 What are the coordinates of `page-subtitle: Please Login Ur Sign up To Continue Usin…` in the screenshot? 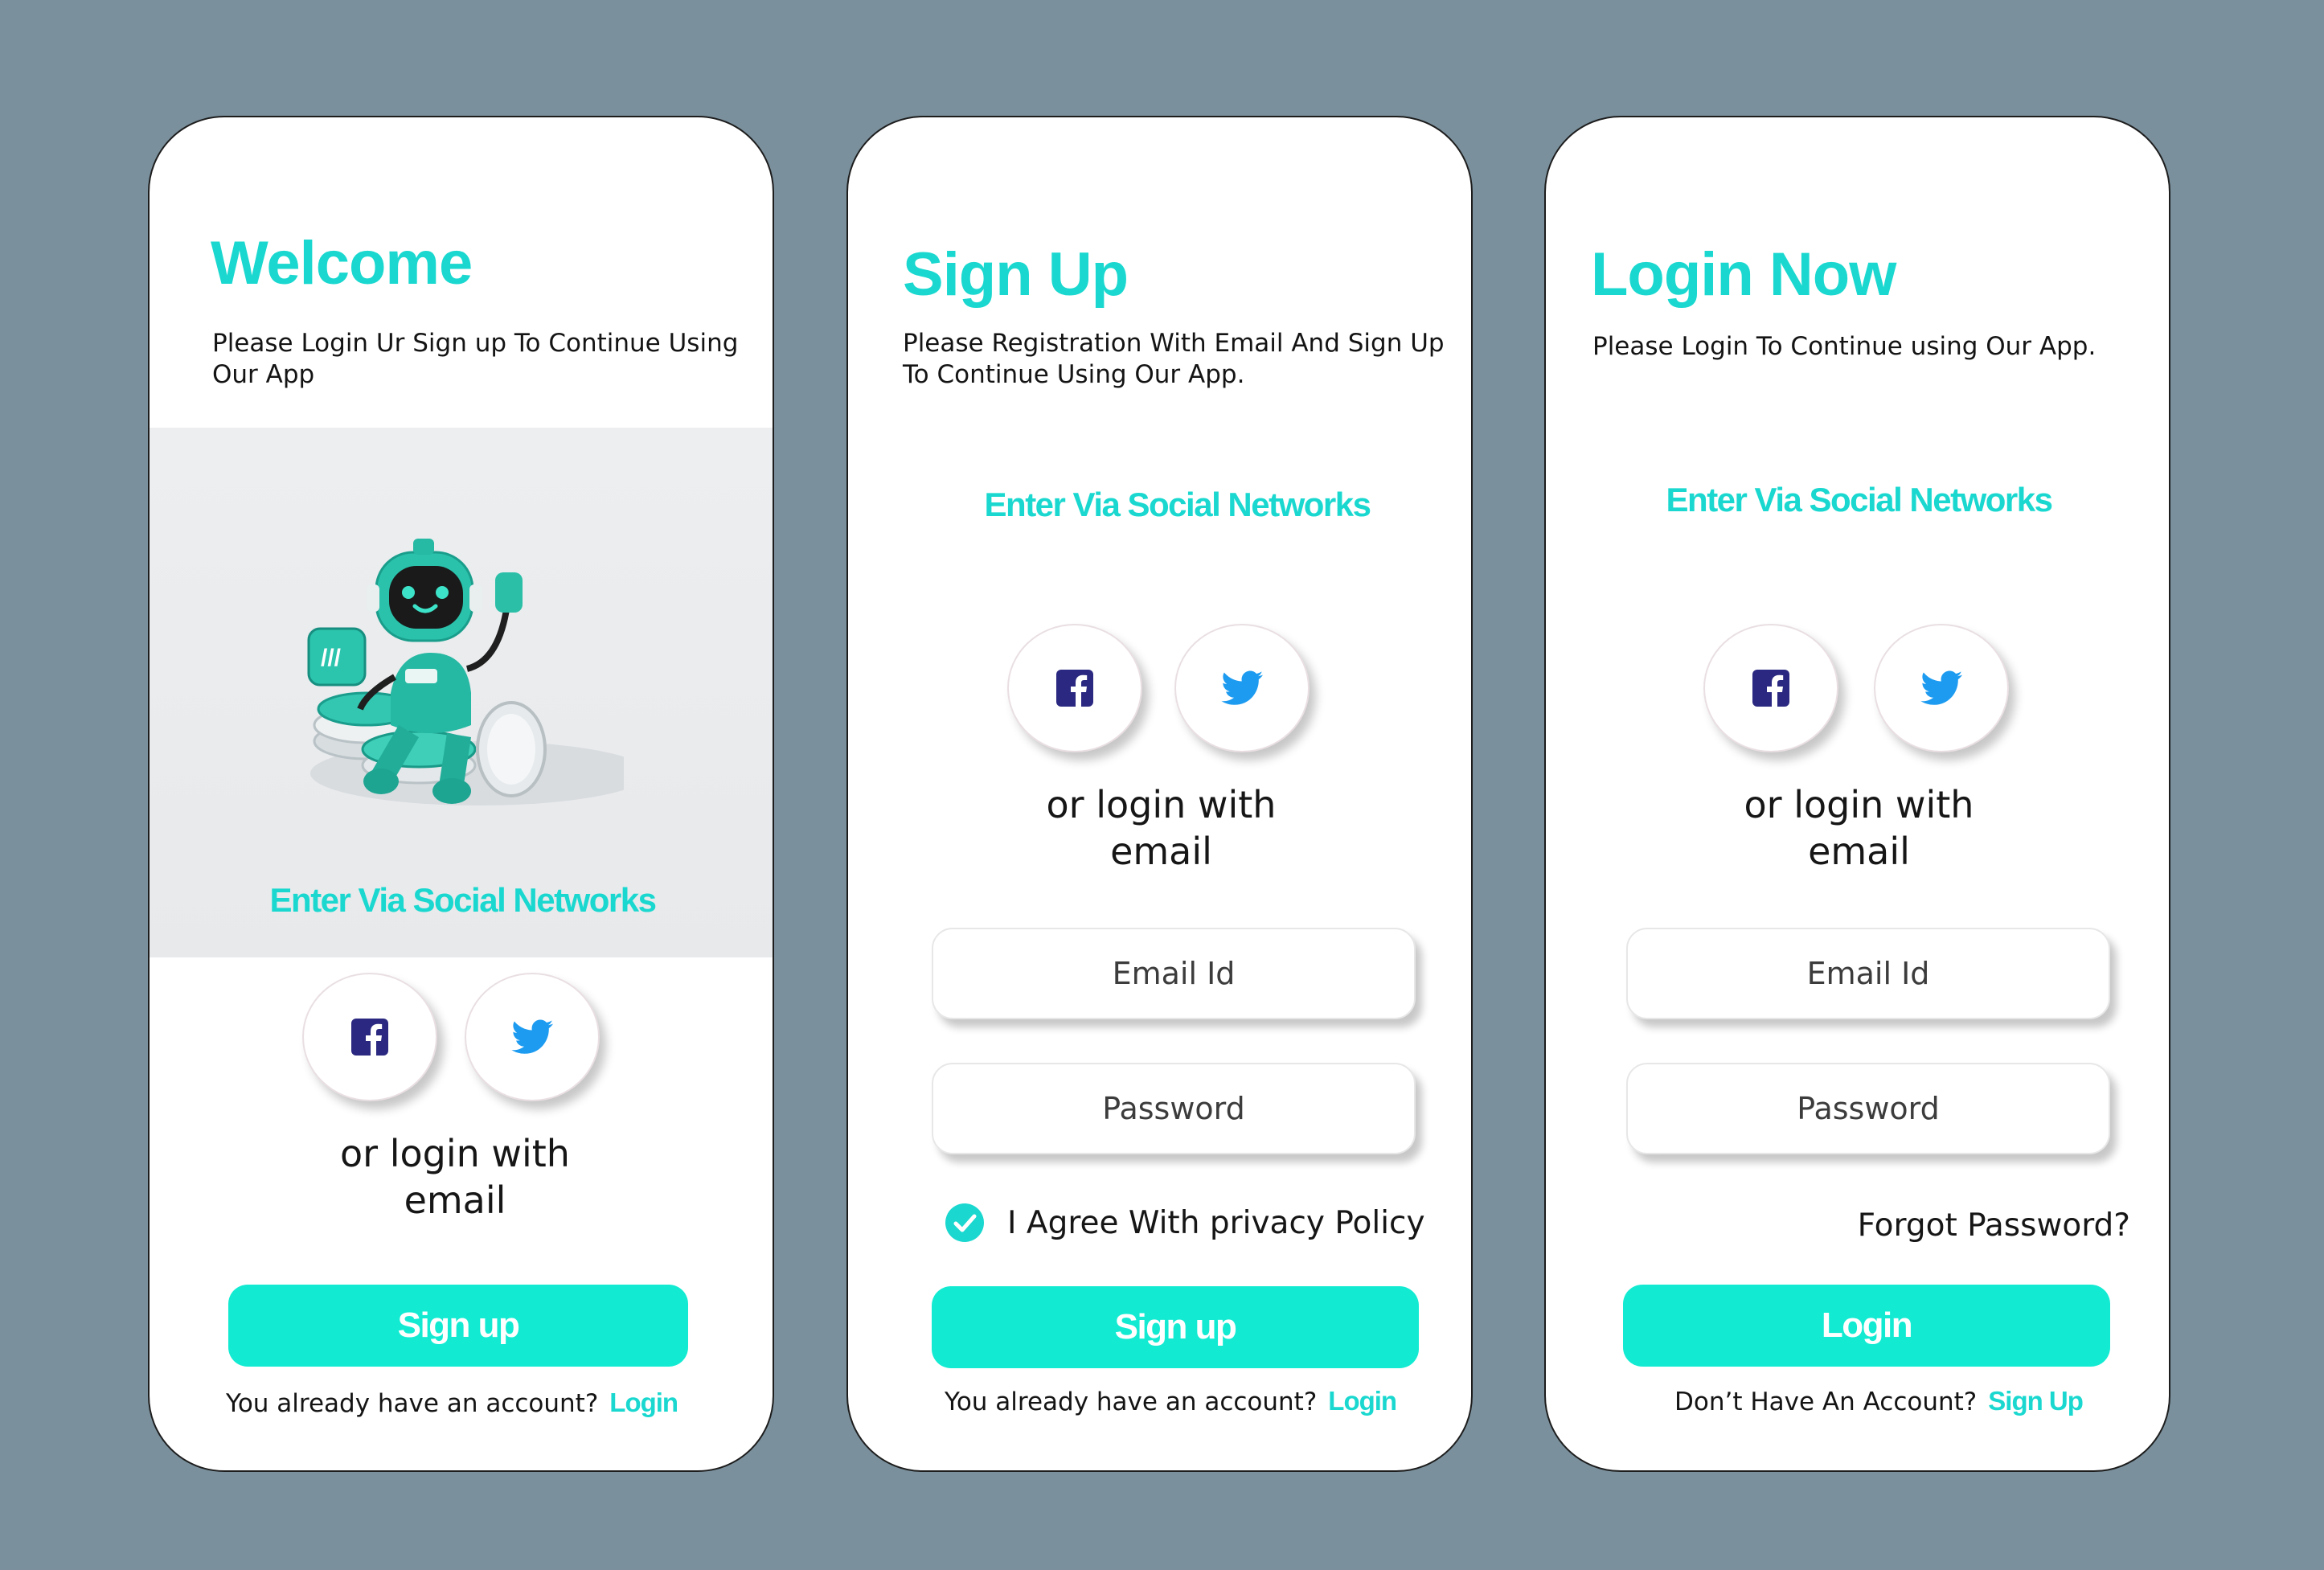 It's located at (475, 359).